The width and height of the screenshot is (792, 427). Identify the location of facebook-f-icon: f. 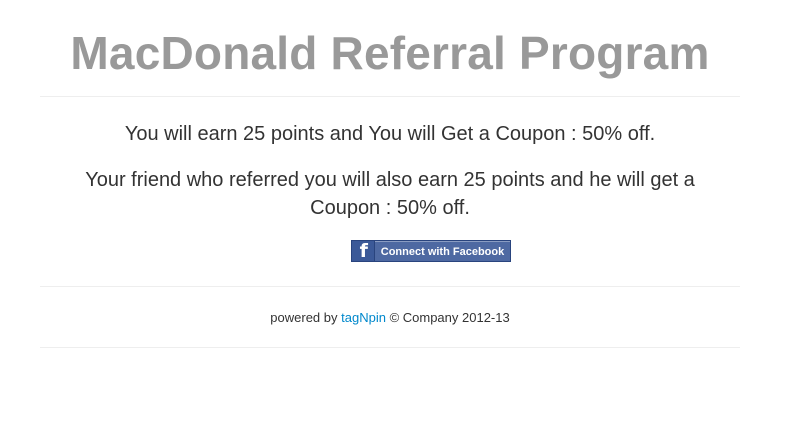
(363, 251).